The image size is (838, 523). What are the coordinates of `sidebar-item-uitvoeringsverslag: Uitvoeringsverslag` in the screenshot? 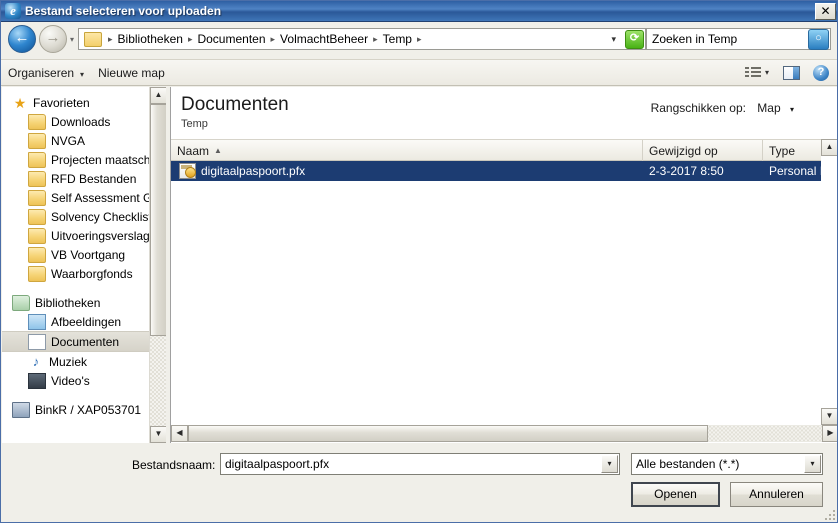 It's located at (76, 235).